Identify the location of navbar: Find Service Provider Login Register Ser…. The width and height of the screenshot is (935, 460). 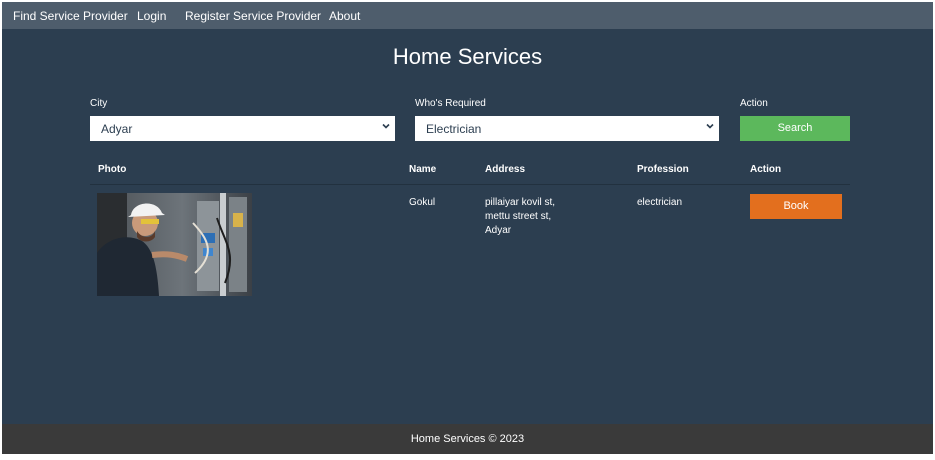
(467, 15).